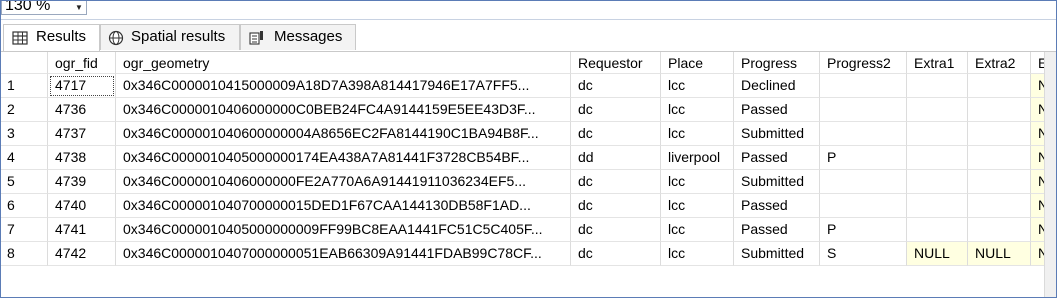 This screenshot has width=1057, height=298. What do you see at coordinates (863, 254) in the screenshot?
I see `grid-cell: S` at bounding box center [863, 254].